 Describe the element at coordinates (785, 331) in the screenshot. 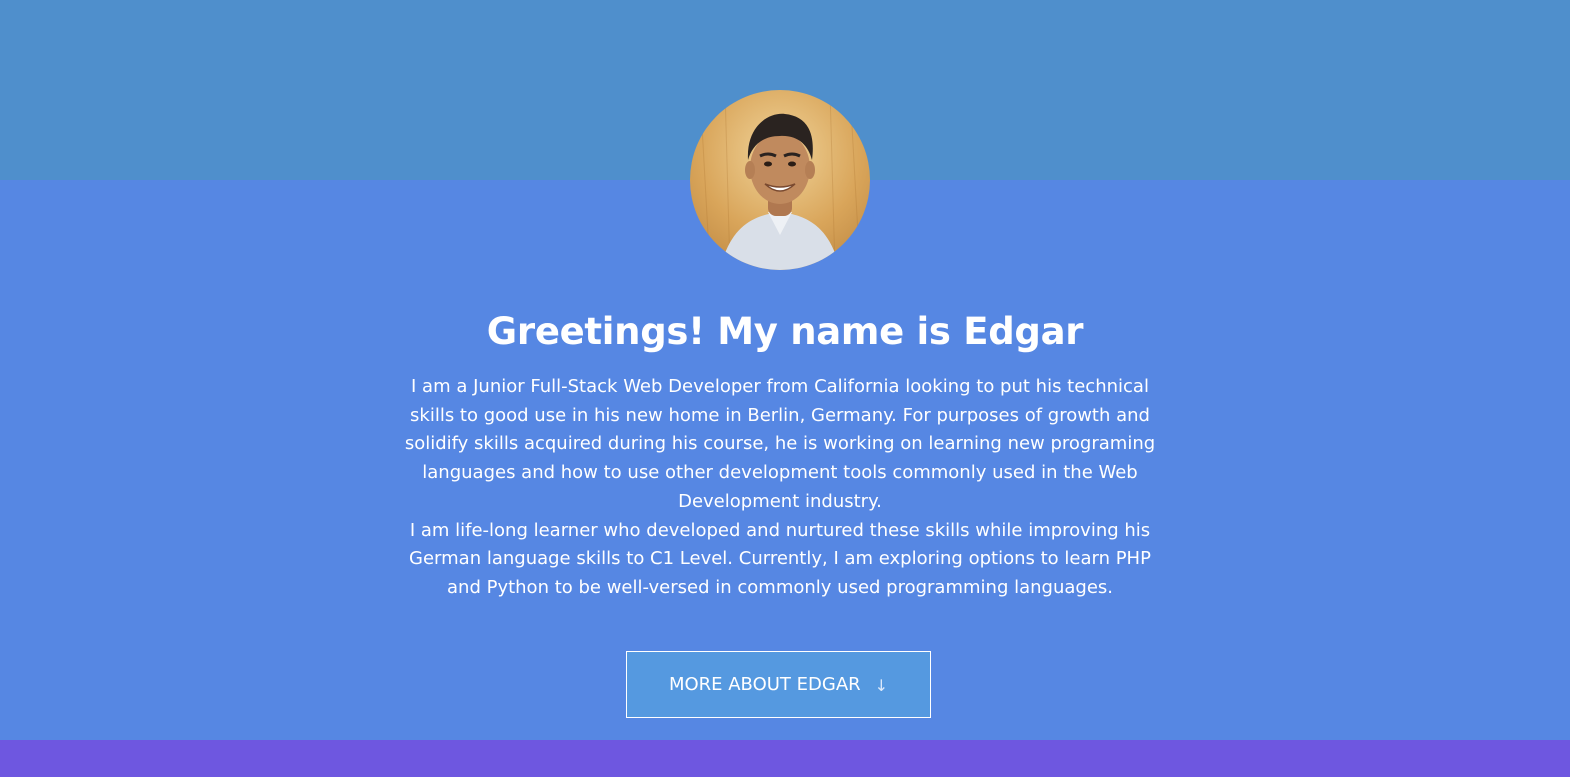

I see `hero-heading: Greetings! My name is Edgar` at that location.